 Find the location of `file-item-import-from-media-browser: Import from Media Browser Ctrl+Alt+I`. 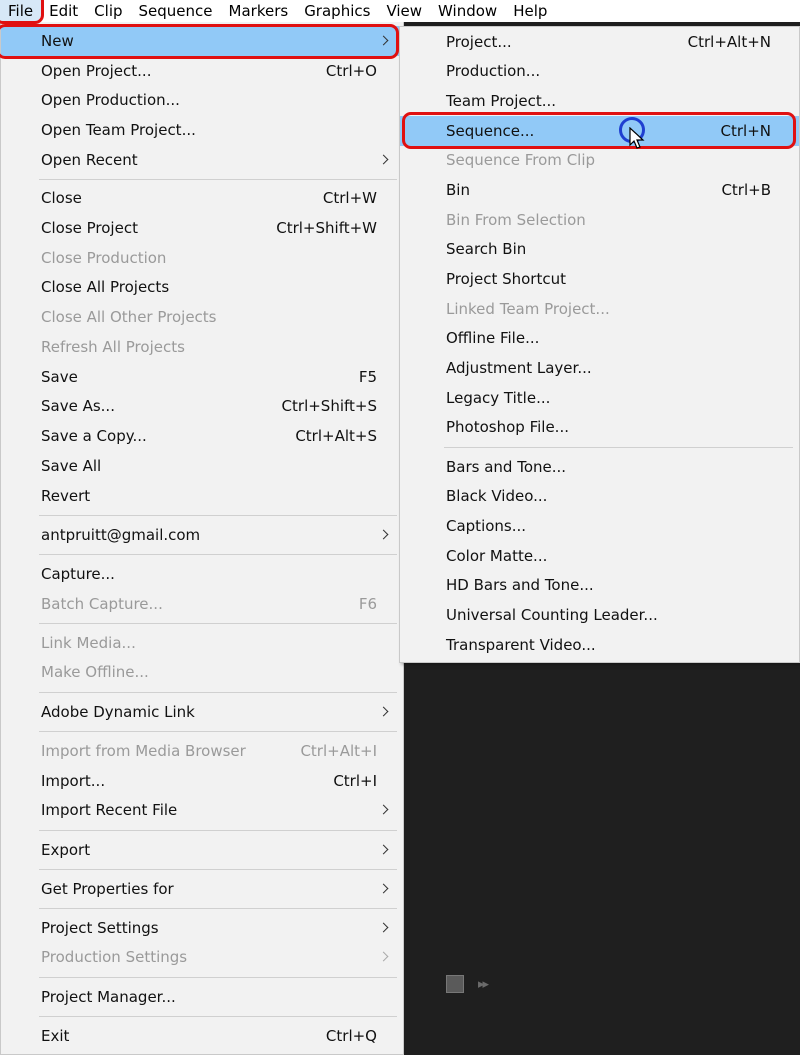

file-item-import-from-media-browser: Import from Media Browser Ctrl+Alt+I is located at coordinates (202, 751).